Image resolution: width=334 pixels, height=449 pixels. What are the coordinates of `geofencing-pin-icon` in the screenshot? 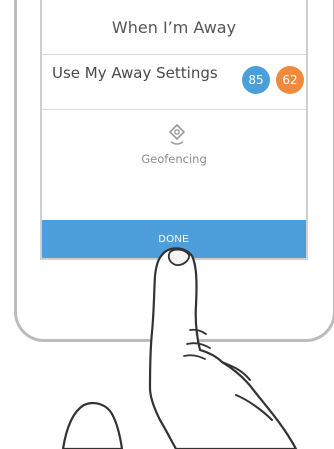 It's located at (177, 134).